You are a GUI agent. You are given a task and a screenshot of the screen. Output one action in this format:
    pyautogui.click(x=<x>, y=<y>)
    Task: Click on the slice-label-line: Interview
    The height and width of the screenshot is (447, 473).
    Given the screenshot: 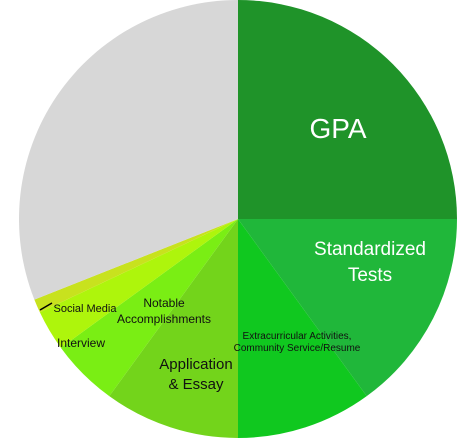 What is the action you would take?
    pyautogui.click(x=81, y=343)
    